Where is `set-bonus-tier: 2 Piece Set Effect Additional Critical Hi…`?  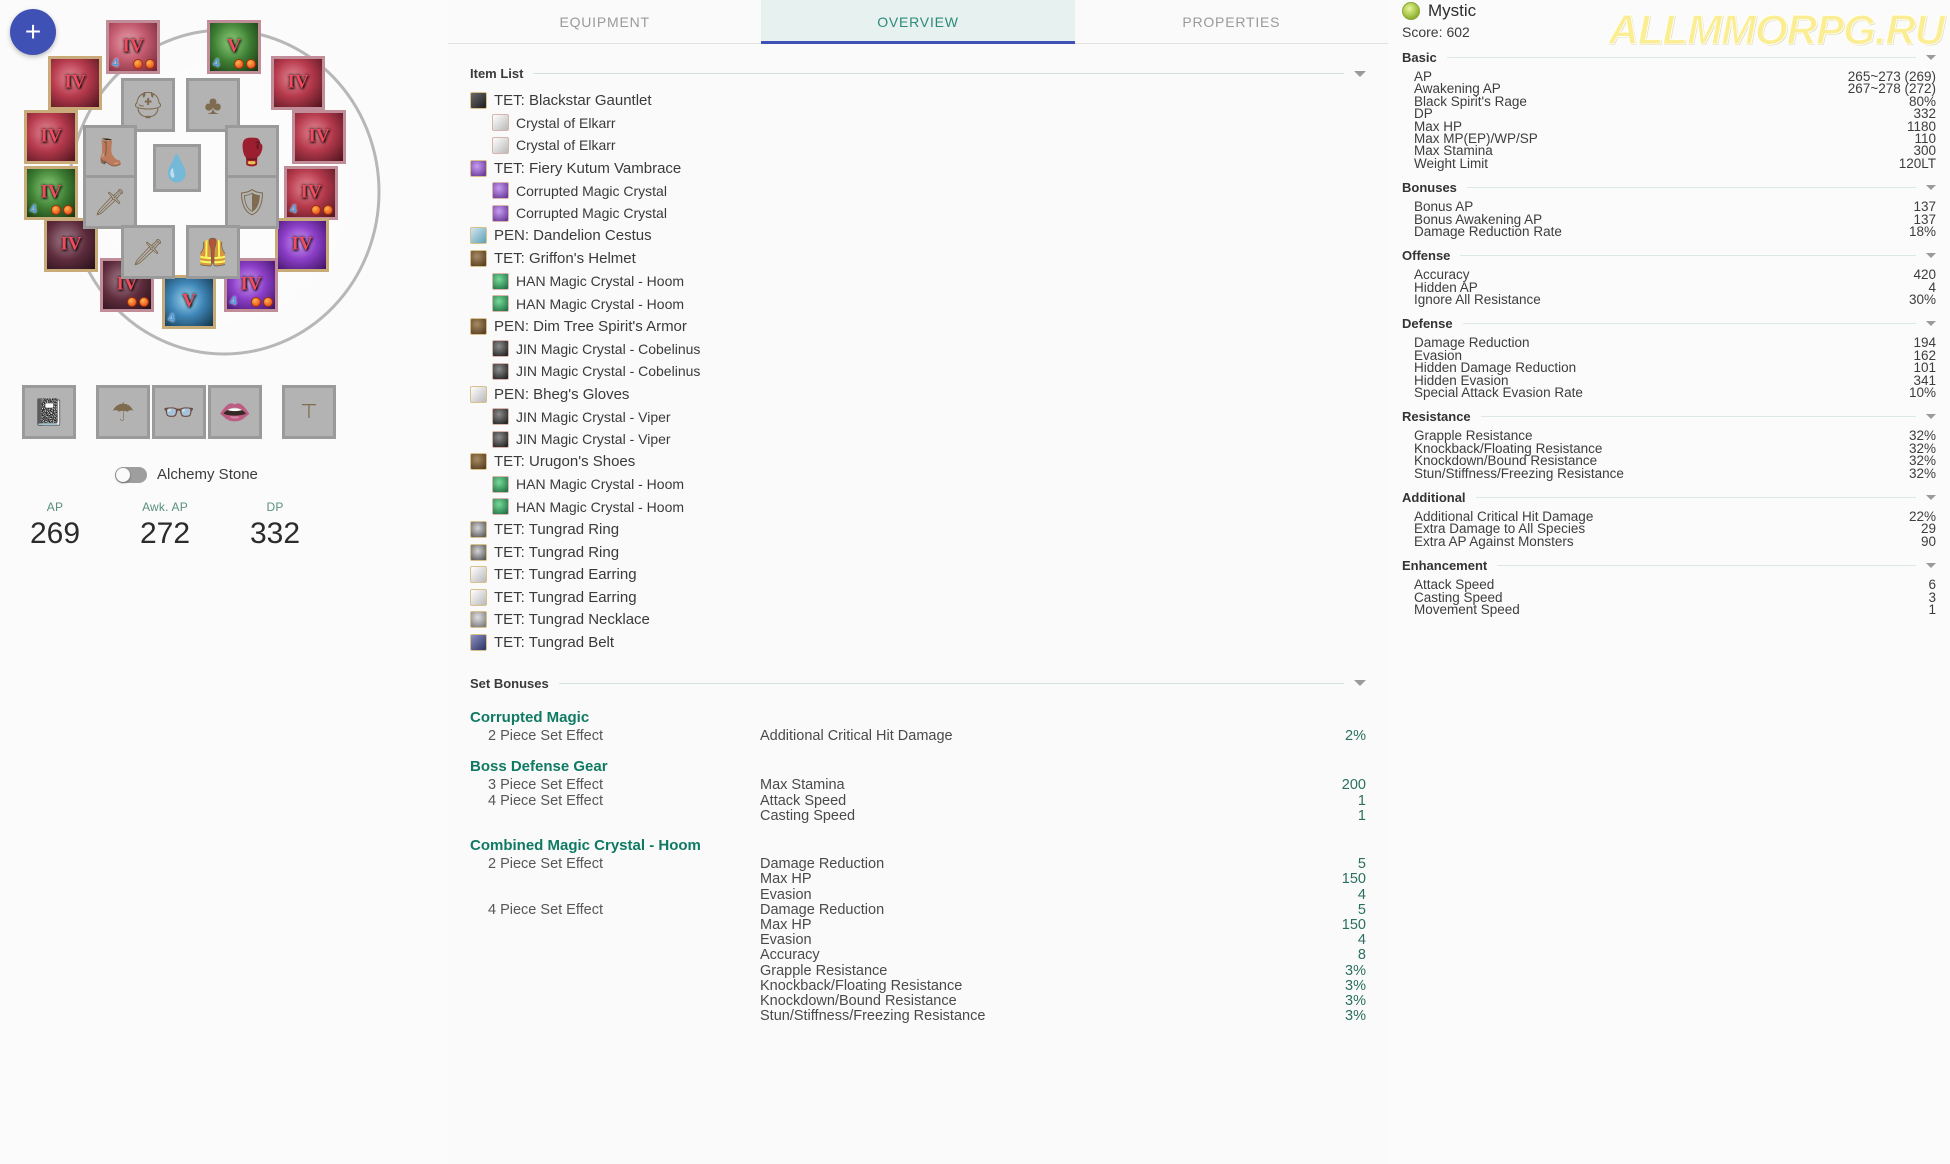 set-bonus-tier: 2 Piece Set Effect Additional Critical Hi… is located at coordinates (918, 736).